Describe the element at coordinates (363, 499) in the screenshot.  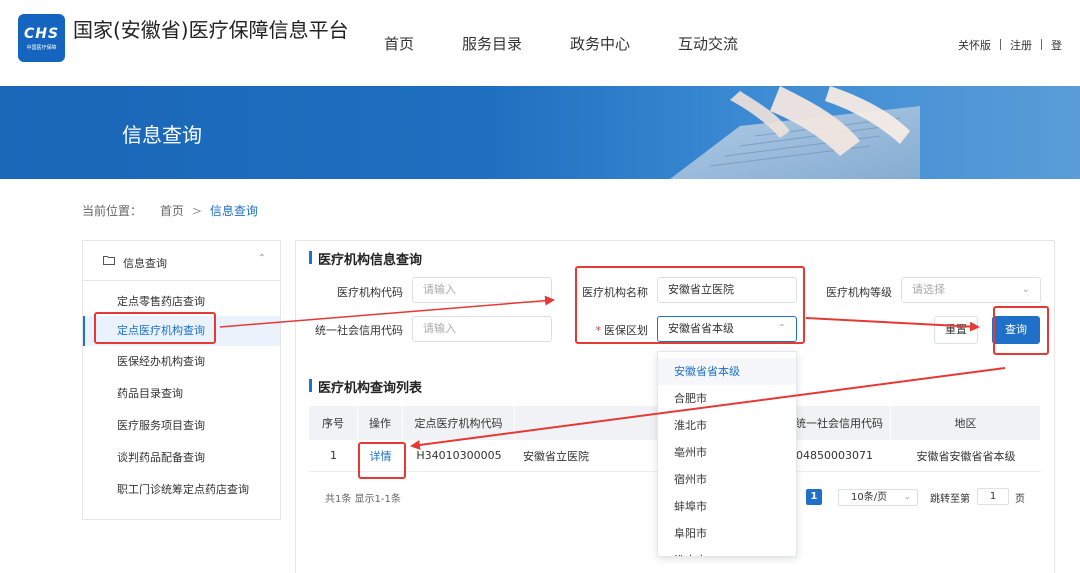
I see `results-summary: 共1条 显示1-1条` at that location.